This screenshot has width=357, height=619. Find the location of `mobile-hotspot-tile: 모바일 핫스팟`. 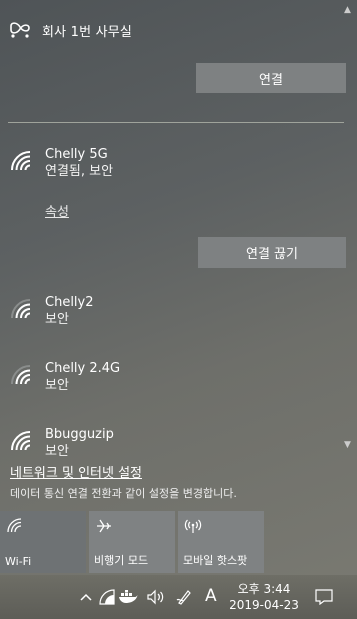

mobile-hotspot-tile: 모바일 핫스팟 is located at coordinates (221, 542).